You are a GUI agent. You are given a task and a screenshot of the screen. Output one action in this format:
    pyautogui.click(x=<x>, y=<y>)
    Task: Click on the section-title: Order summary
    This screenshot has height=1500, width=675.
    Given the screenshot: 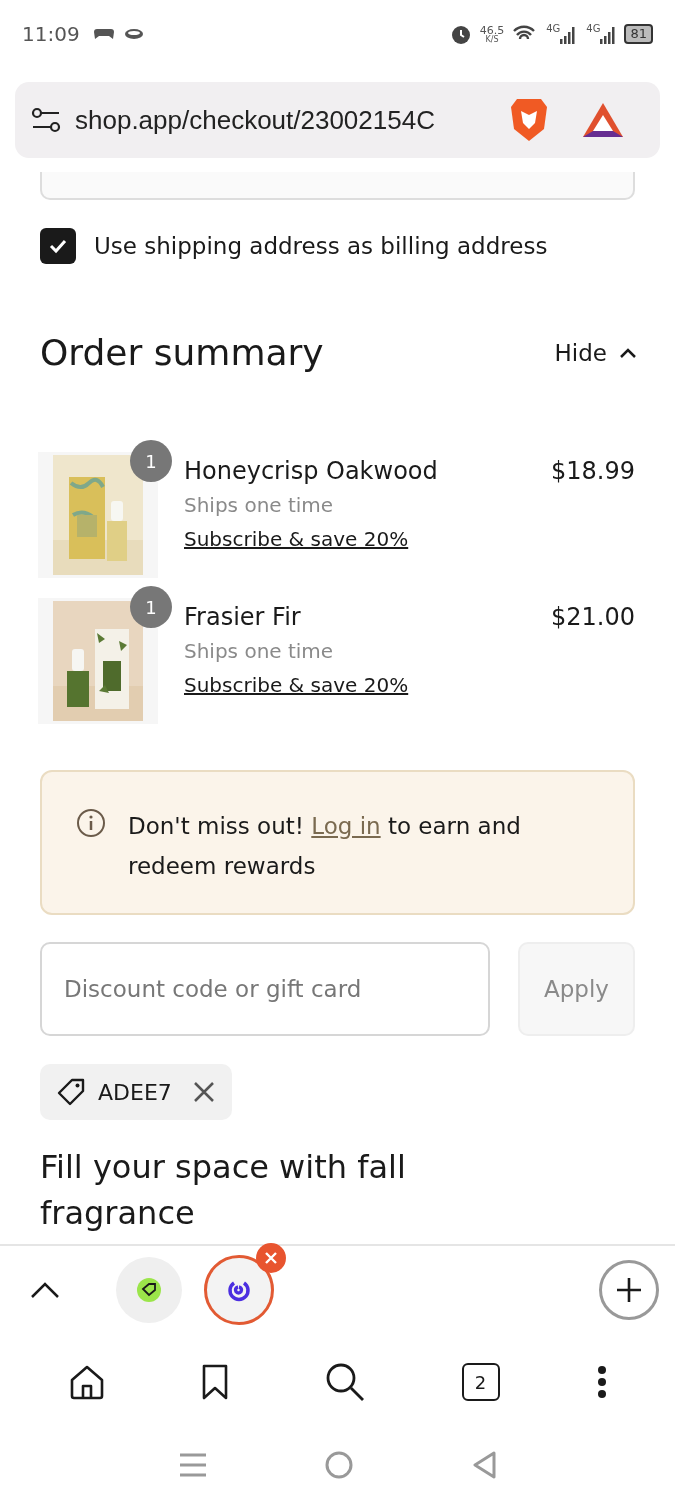 What is the action you would take?
    pyautogui.click(x=182, y=353)
    